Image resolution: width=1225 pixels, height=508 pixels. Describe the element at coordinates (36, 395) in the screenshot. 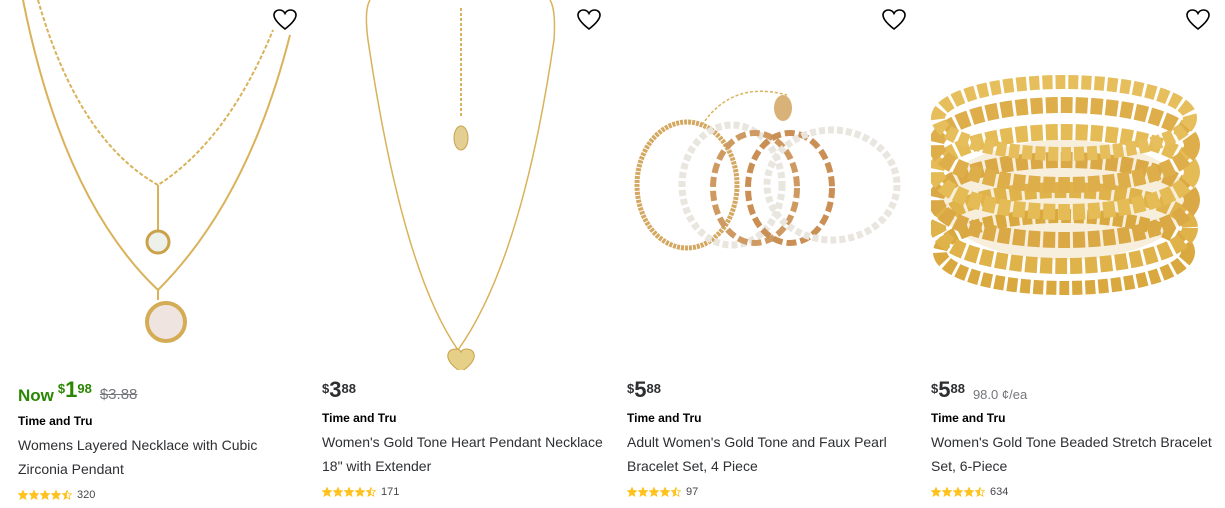

I see `now-label: Now` at that location.